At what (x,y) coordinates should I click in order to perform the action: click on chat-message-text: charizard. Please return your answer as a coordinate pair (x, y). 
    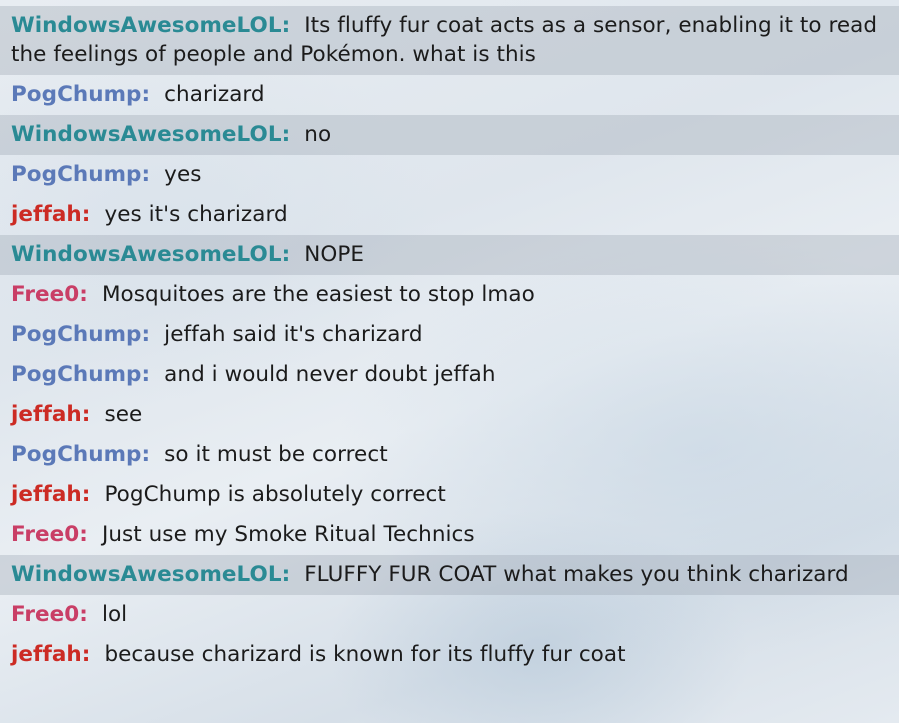
    Looking at the image, I should click on (214, 94).